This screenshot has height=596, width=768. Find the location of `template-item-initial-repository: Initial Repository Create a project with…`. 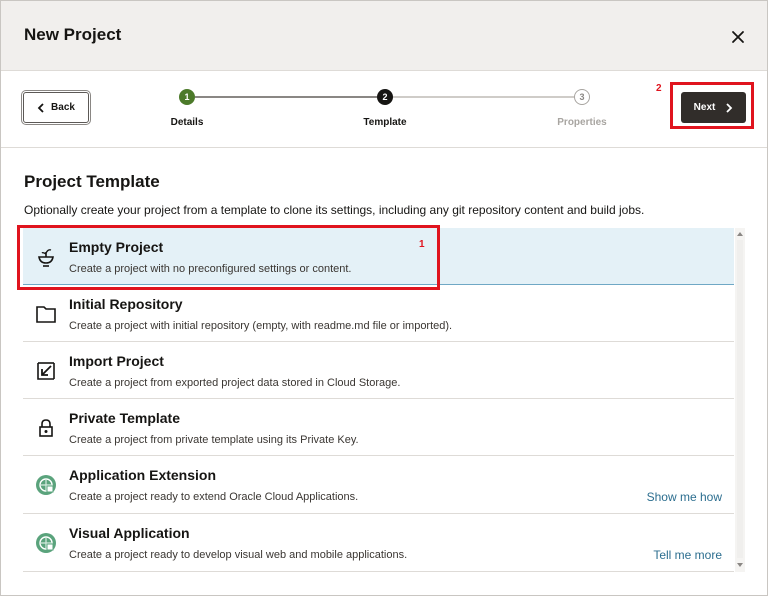

template-item-initial-repository: Initial Repository Create a project with… is located at coordinates (378, 313).